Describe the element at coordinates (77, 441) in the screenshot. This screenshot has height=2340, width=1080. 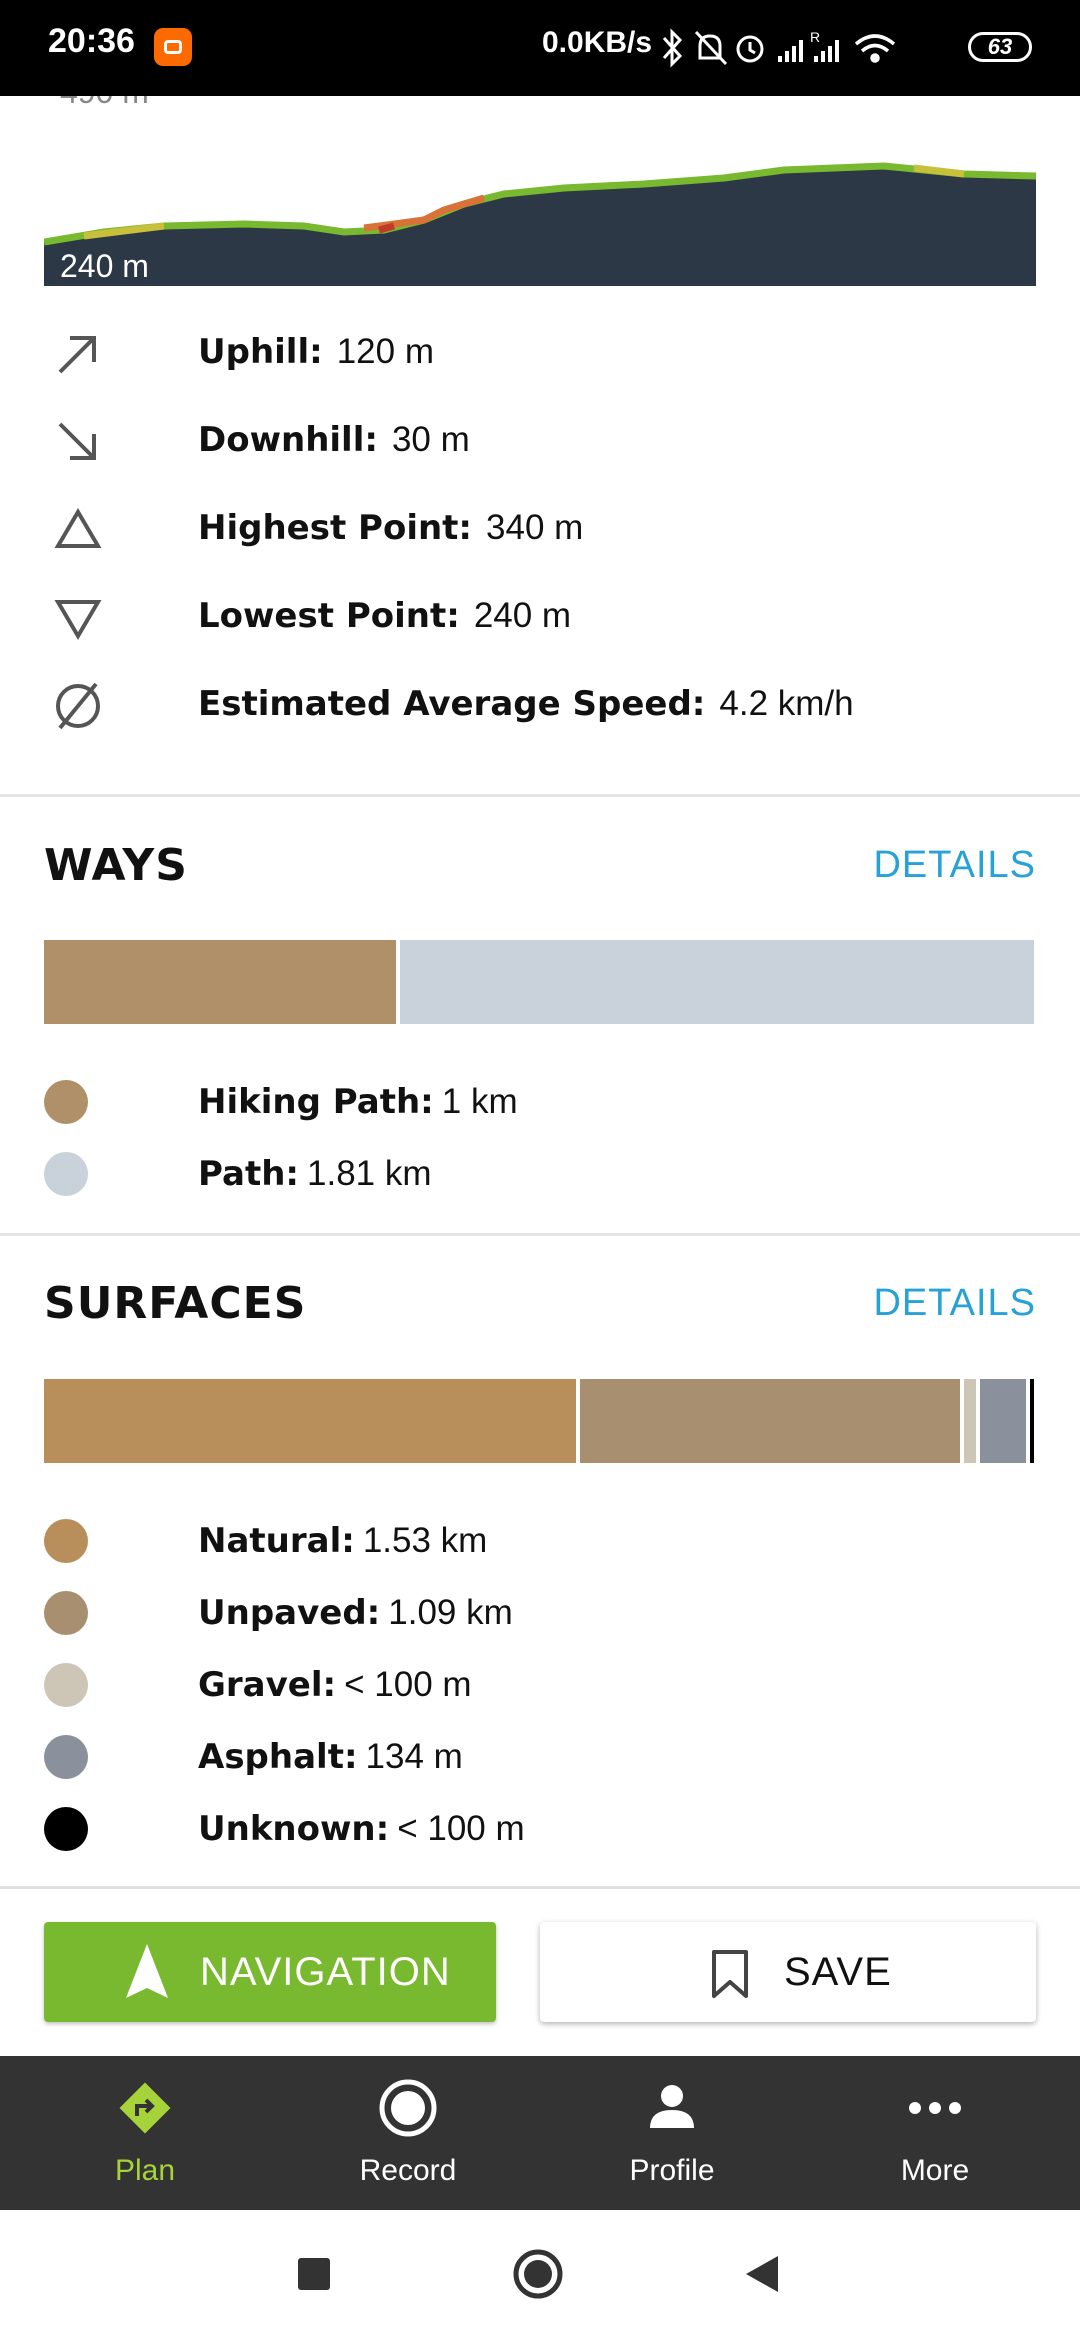
I see `downhill-arrow-icon` at that location.